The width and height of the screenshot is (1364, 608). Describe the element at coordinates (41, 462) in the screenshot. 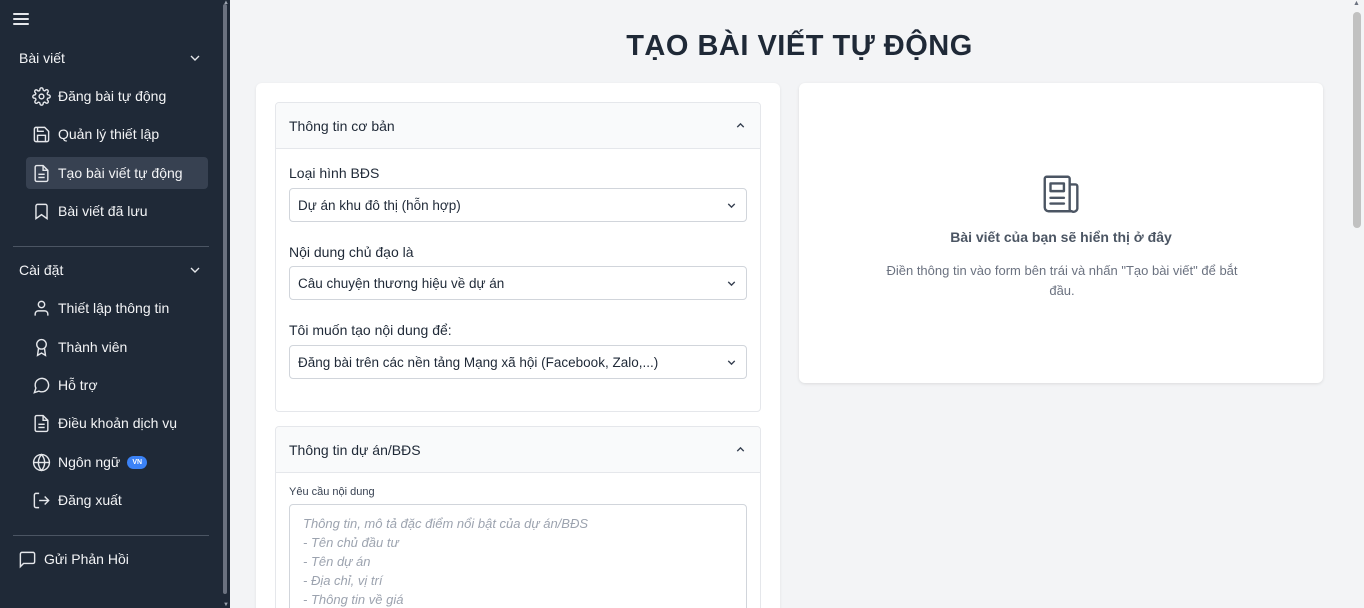

I see `globe-icon` at that location.